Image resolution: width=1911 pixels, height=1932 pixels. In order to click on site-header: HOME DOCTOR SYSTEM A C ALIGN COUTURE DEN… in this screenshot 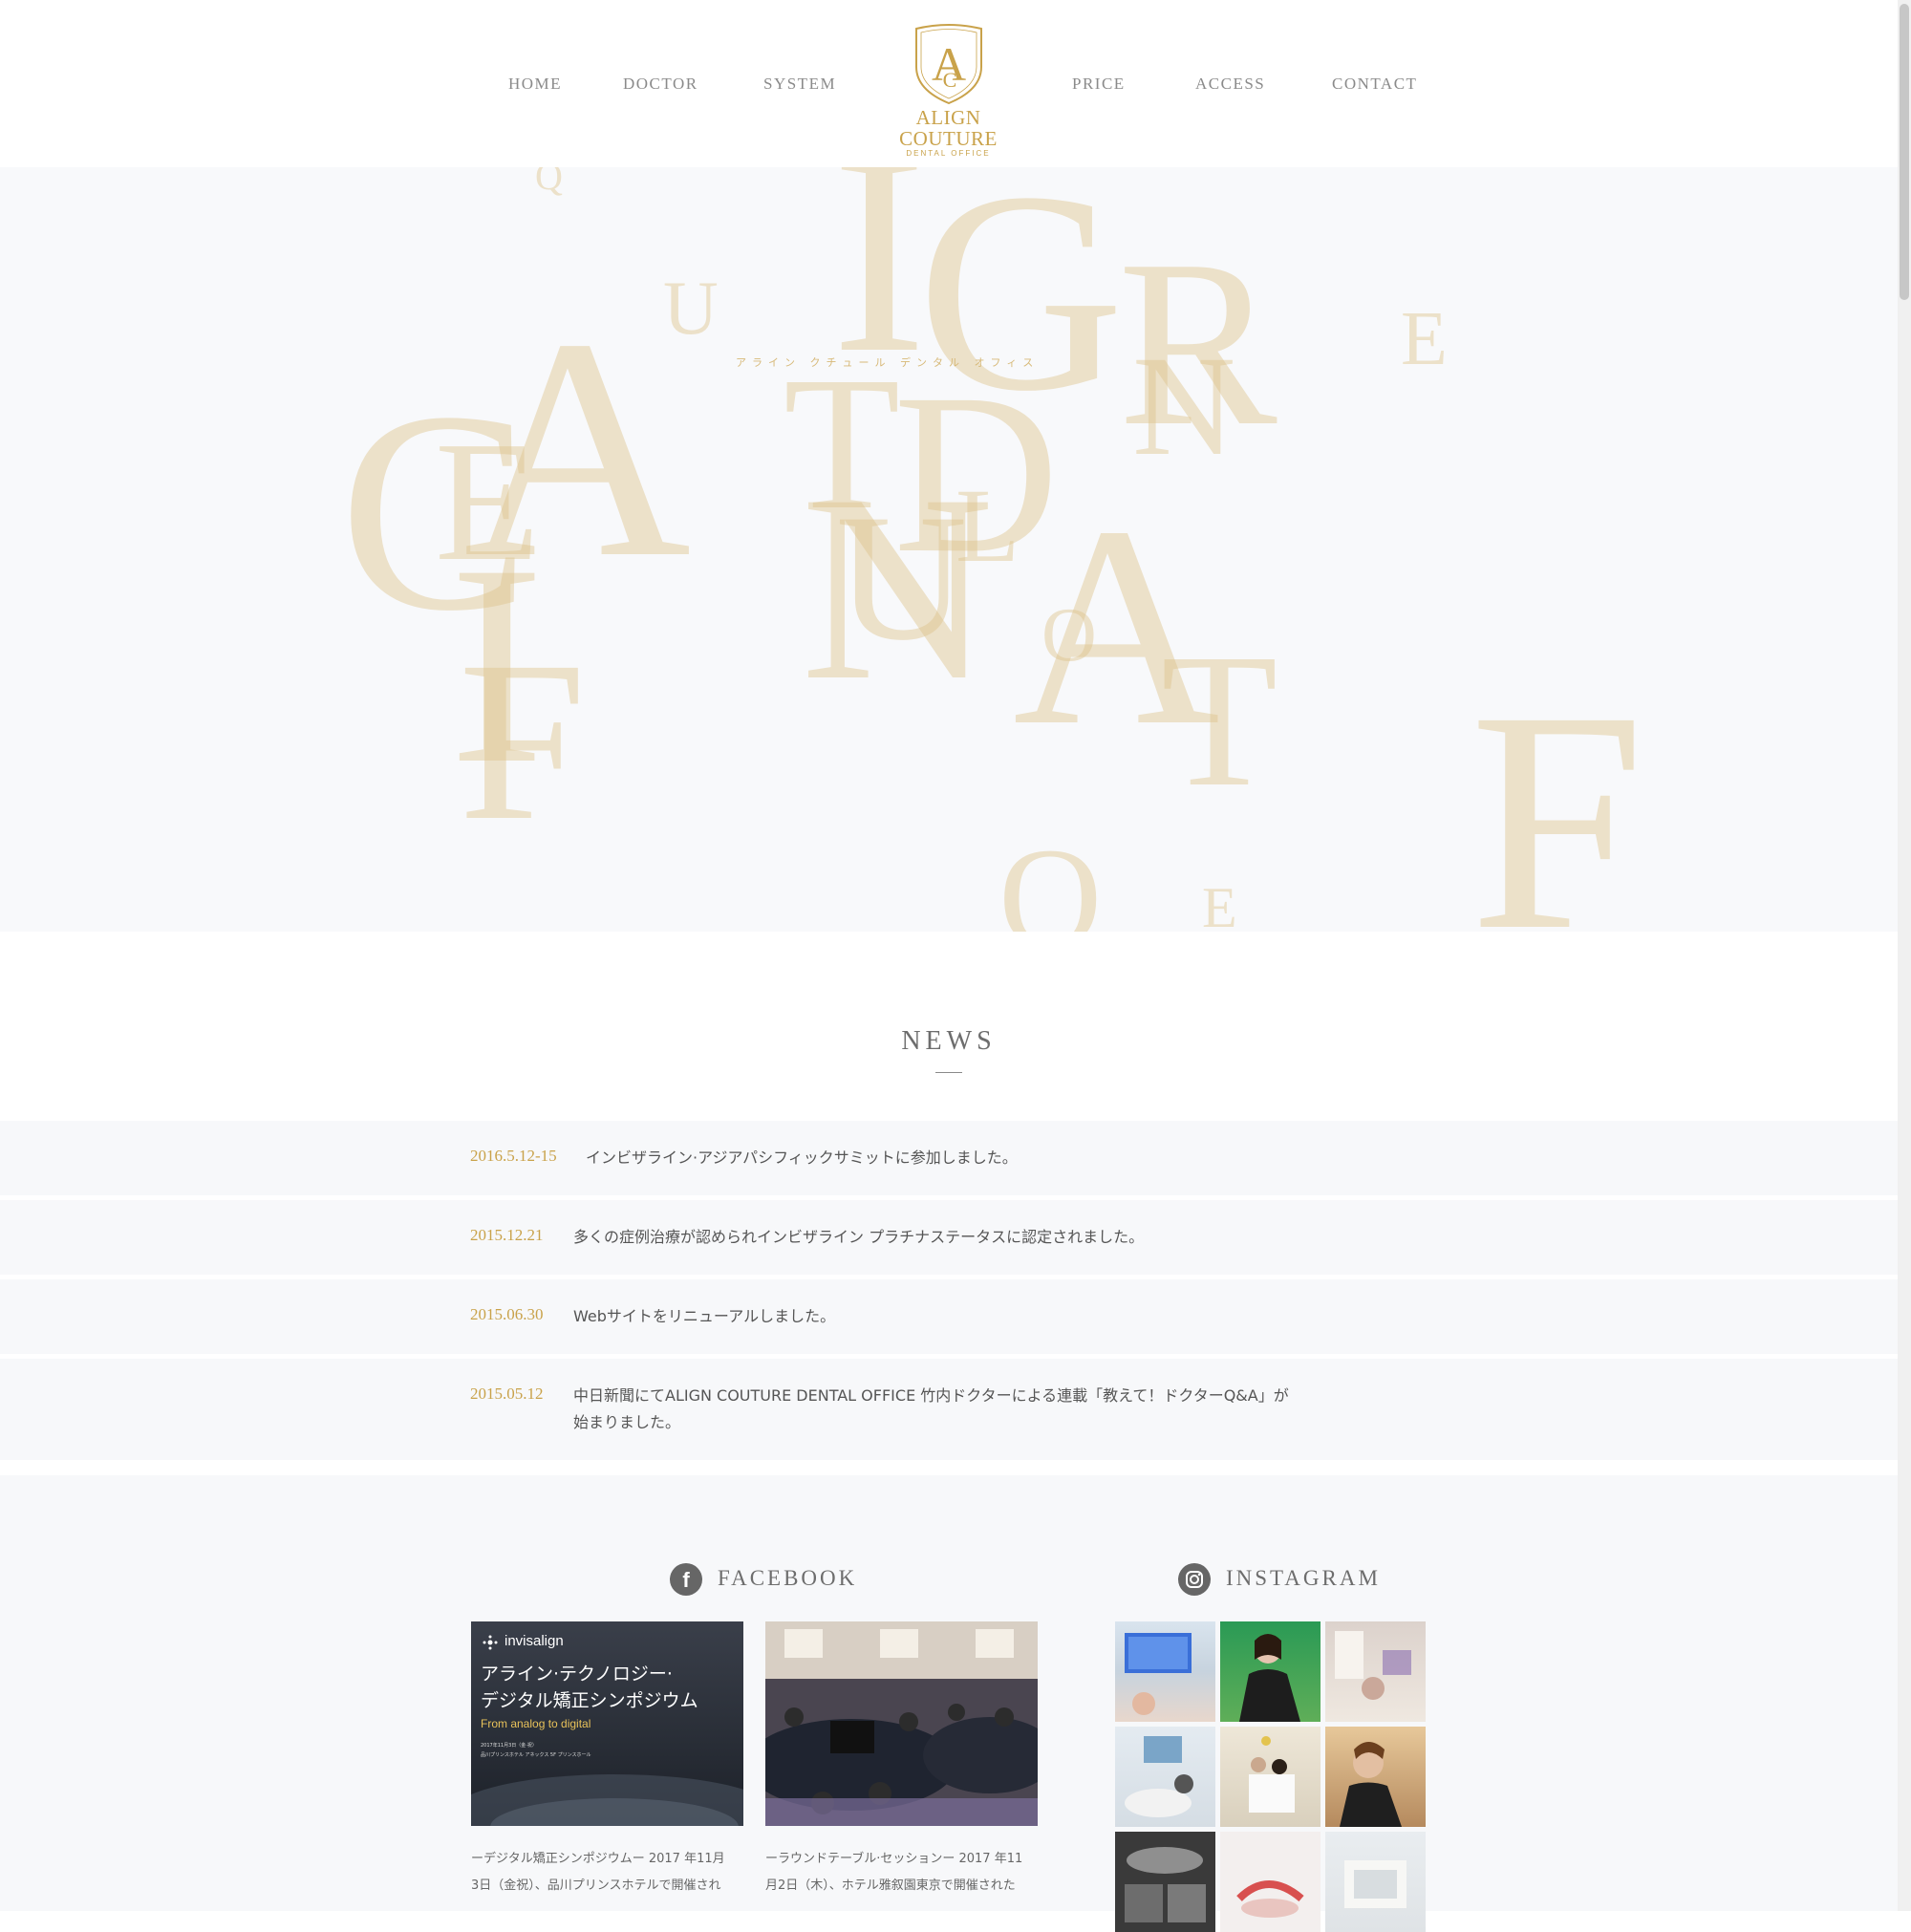, I will do `click(949, 83)`.